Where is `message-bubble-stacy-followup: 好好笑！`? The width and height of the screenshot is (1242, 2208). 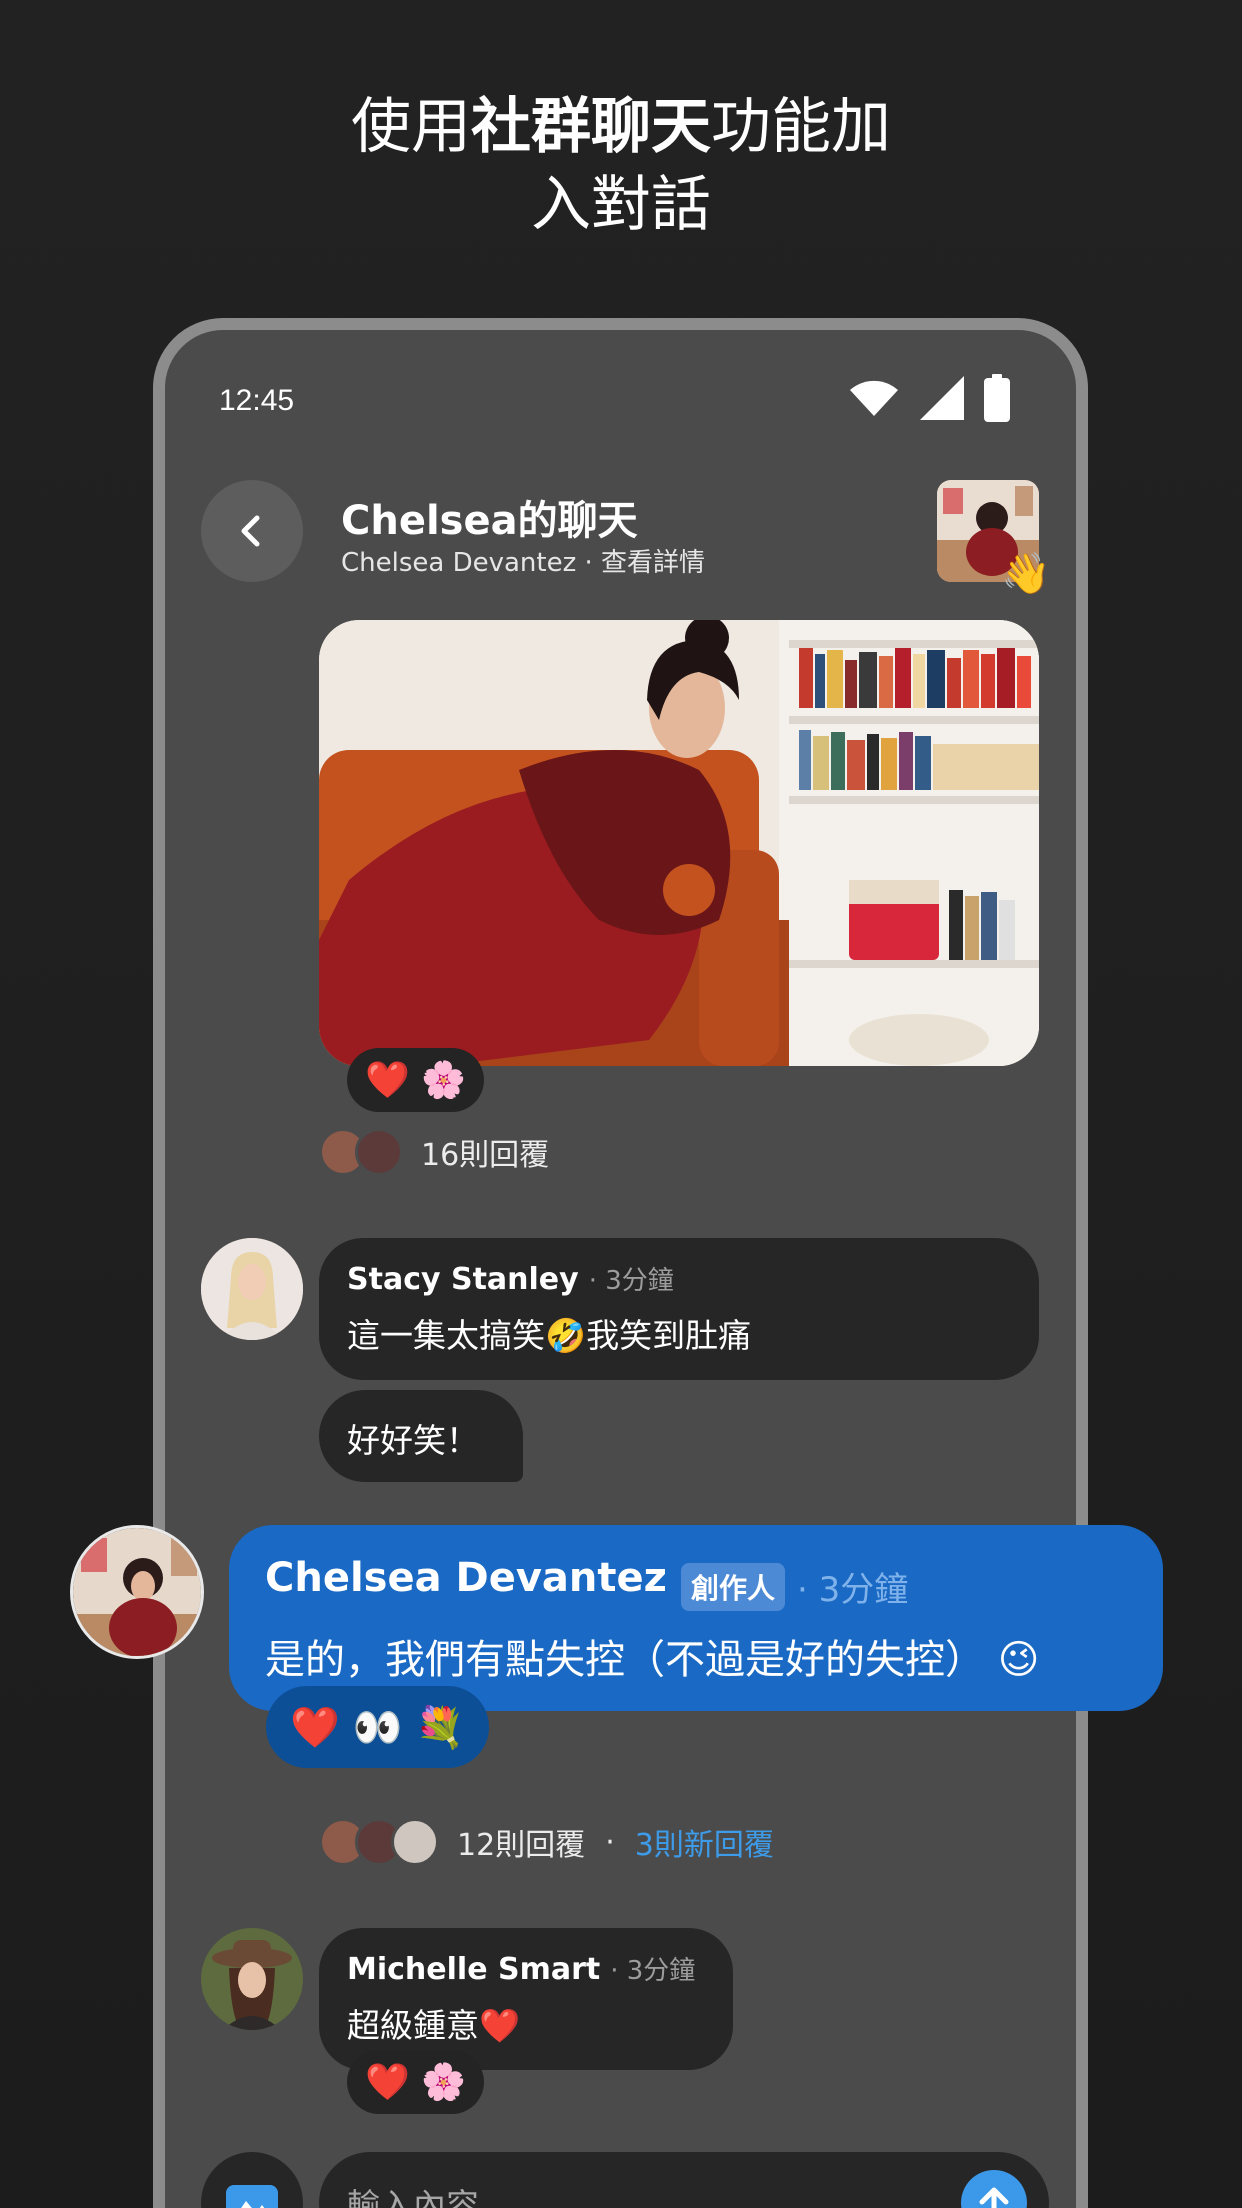
message-bubble-stacy-followup: 好好笑！ is located at coordinates (421, 1436).